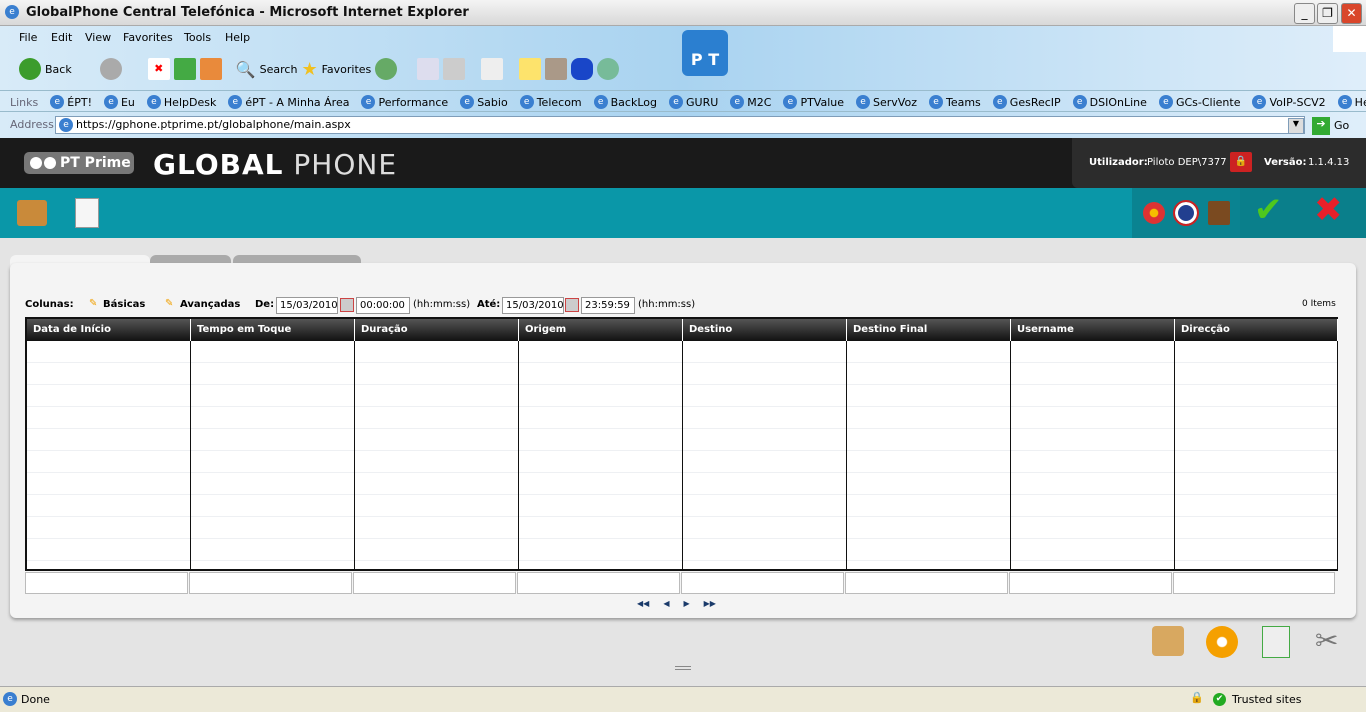 This screenshot has width=1366, height=712. Describe the element at coordinates (347, 305) in the screenshot. I see `from-calendar-icon` at that location.